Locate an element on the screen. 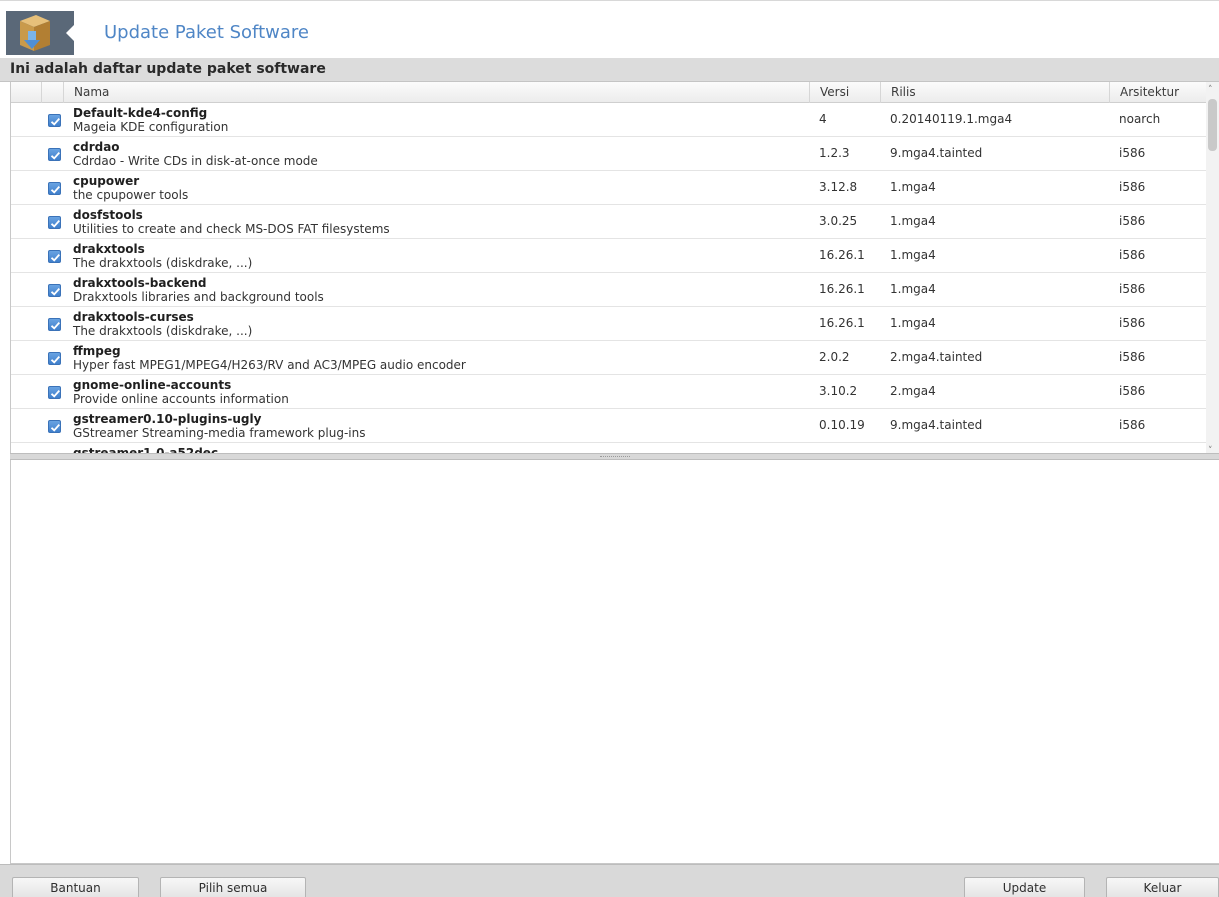 Image resolution: width=1219 pixels, height=897 pixels. column-header-spacer is located at coordinates (26, 92).